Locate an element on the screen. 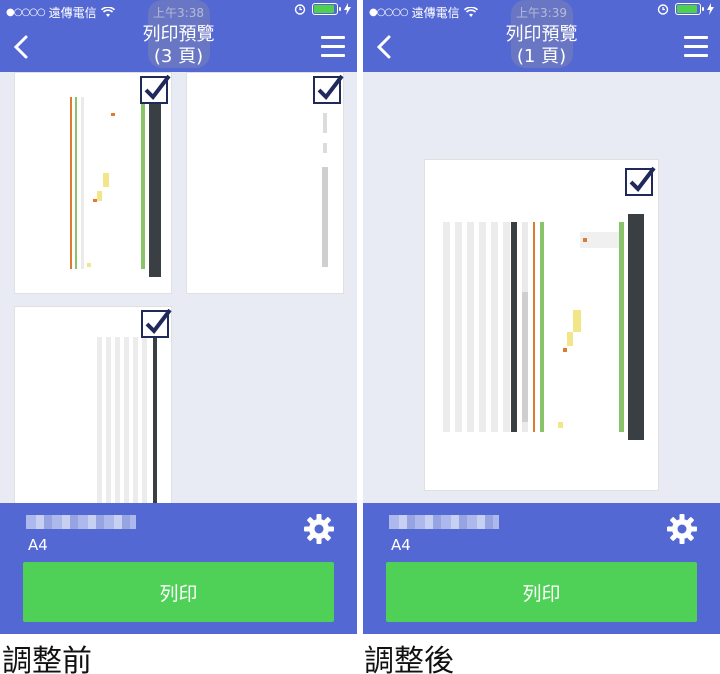 The width and height of the screenshot is (720, 674). page-title: 列印預覽 (1 頁) is located at coordinates (541, 46).